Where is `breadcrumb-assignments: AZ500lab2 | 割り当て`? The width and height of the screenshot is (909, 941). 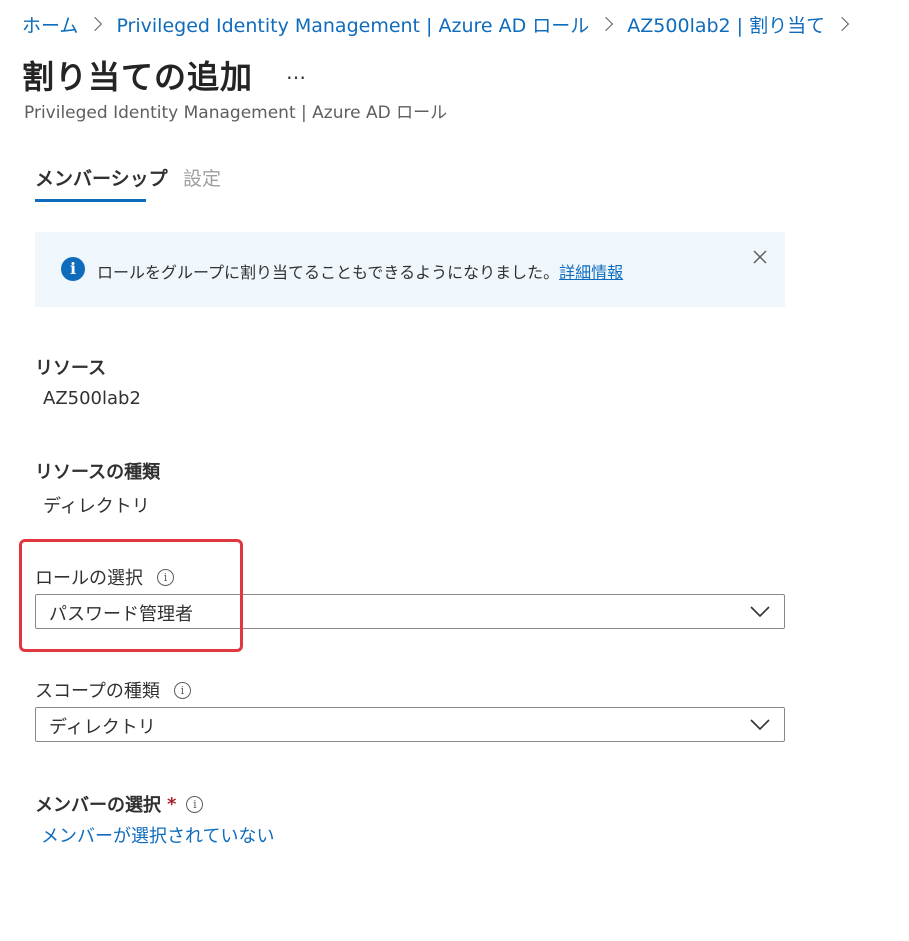 breadcrumb-assignments: AZ500lab2 | 割り当て is located at coordinates (726, 24).